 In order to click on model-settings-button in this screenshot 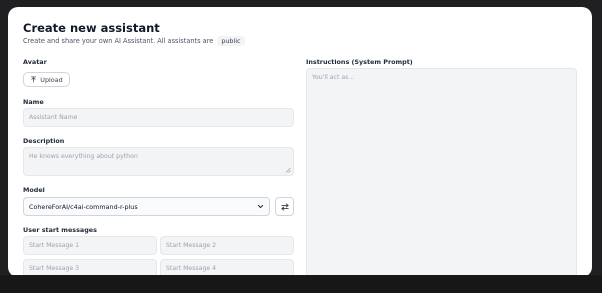, I will do `click(284, 206)`.